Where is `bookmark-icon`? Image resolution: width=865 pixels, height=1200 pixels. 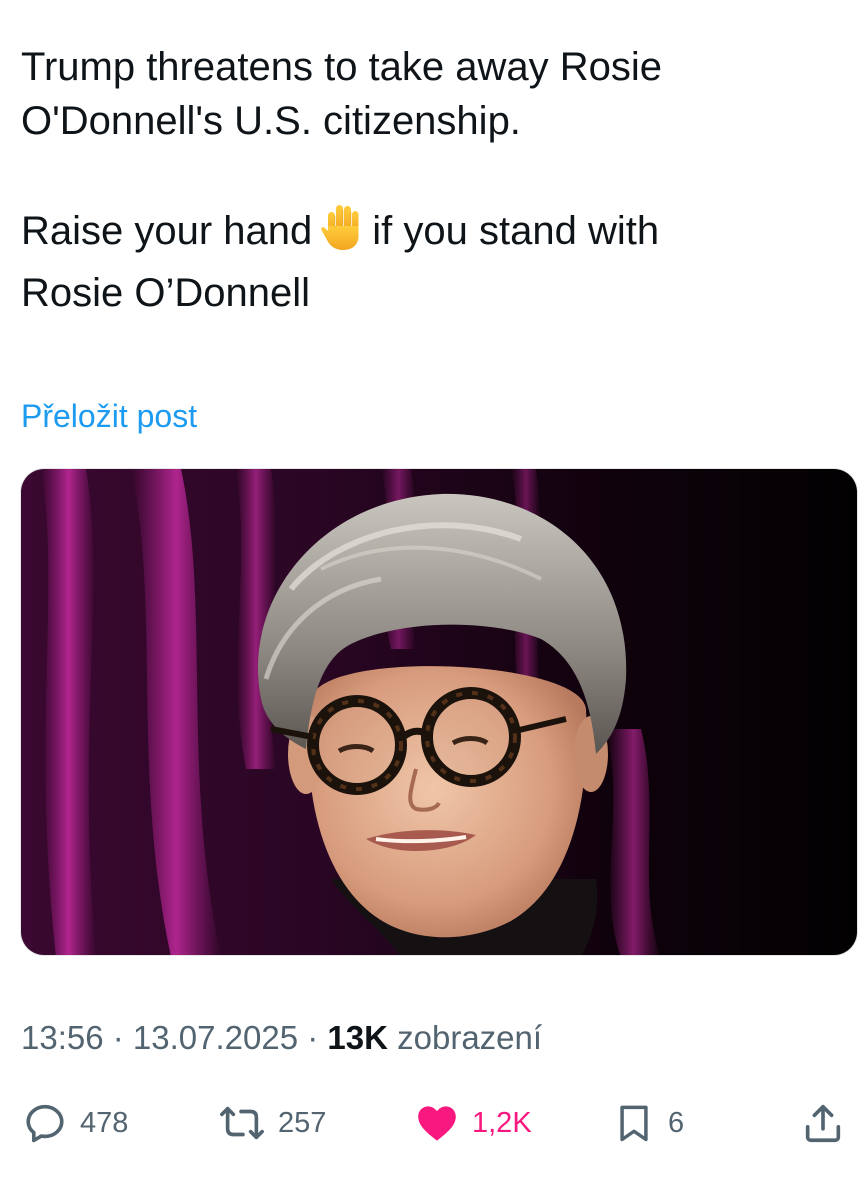
bookmark-icon is located at coordinates (634, 1123).